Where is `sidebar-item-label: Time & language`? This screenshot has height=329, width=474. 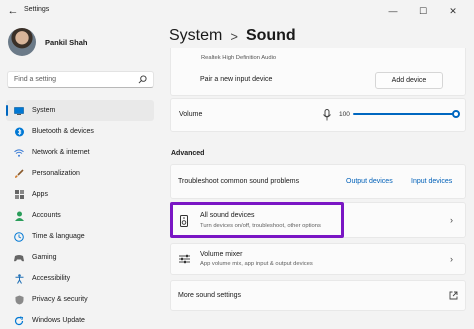 sidebar-item-label: Time & language is located at coordinates (58, 236).